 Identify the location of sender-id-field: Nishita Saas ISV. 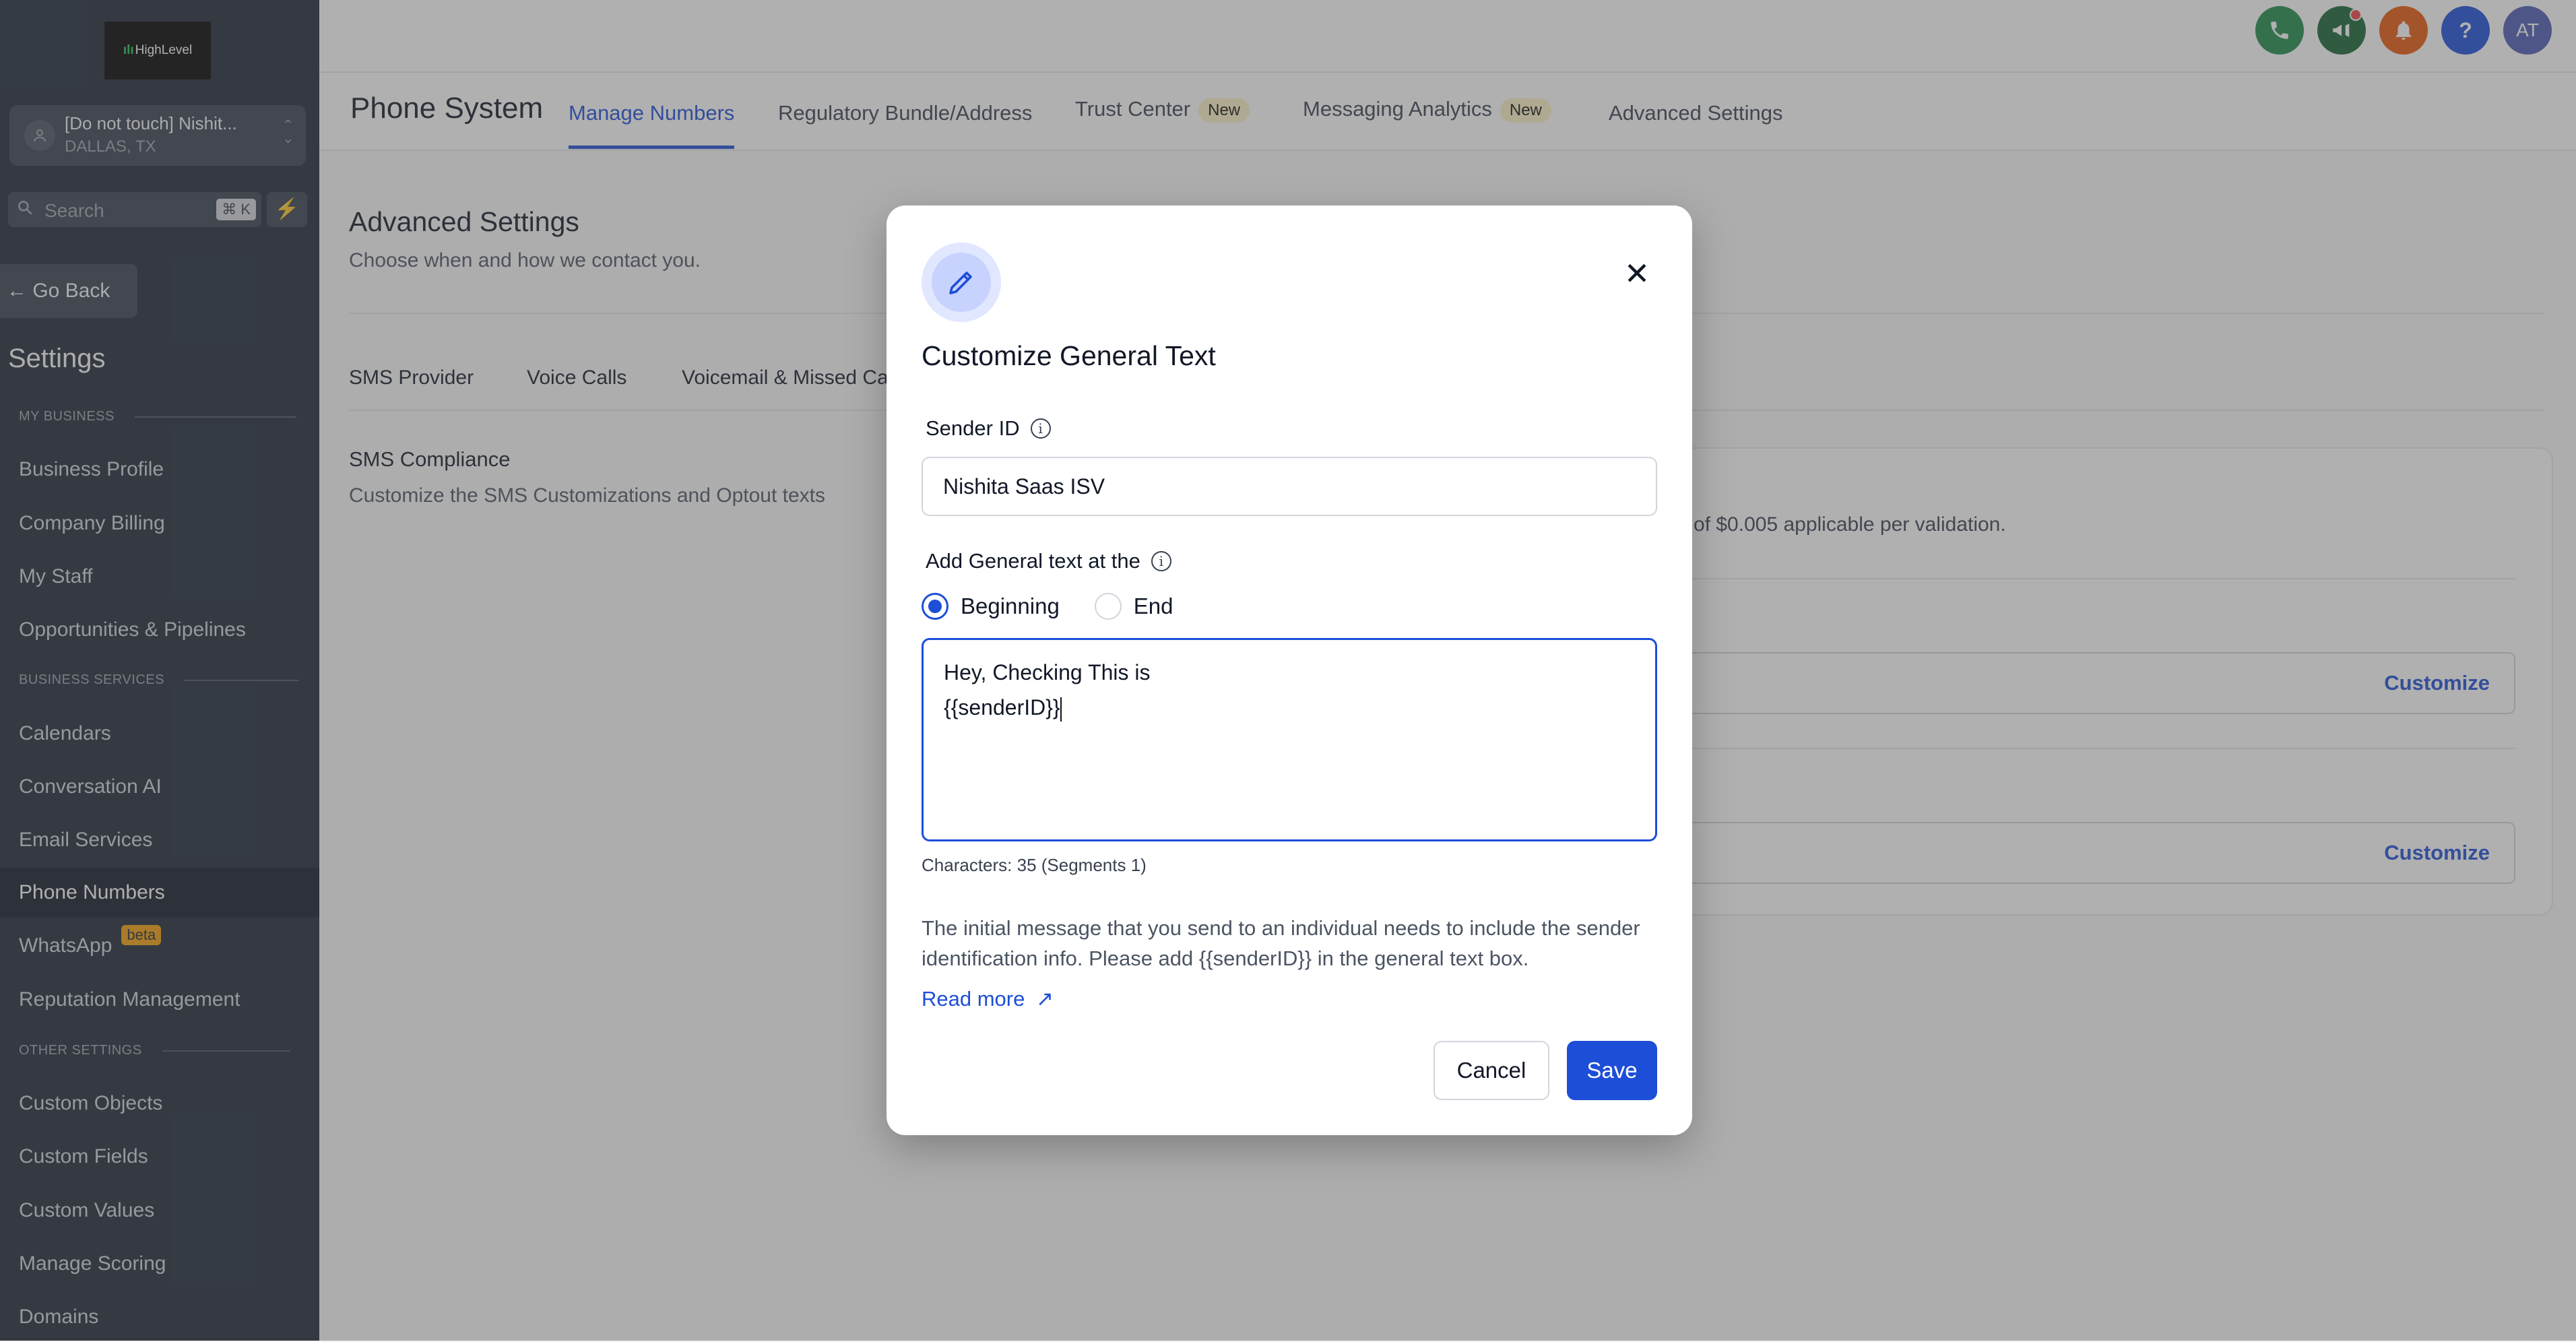
(1289, 486).